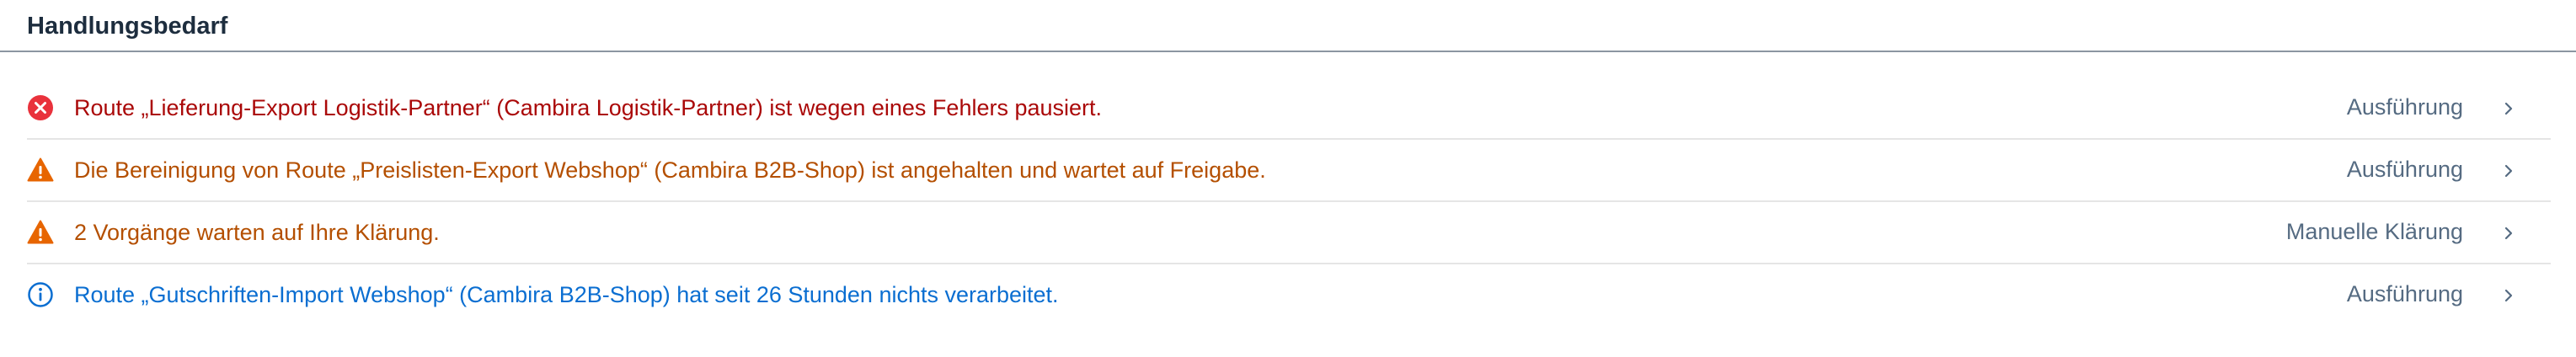  What do you see at coordinates (40, 294) in the screenshot?
I see `info-circle-icon` at bounding box center [40, 294].